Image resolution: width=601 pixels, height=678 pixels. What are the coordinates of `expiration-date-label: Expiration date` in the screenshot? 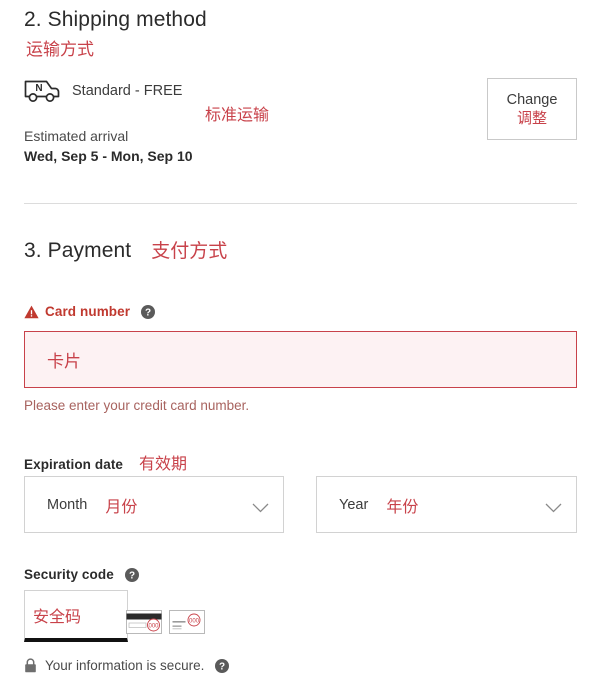 It's located at (74, 464).